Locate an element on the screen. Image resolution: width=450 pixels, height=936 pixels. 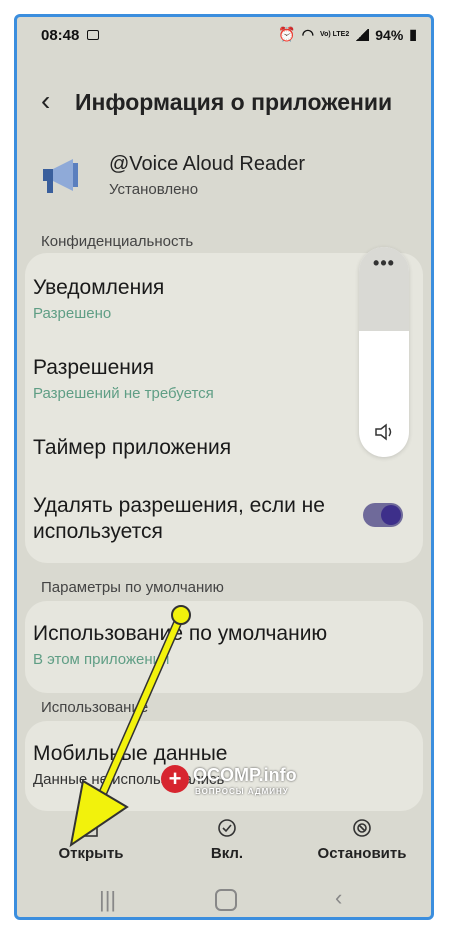
chevron-left-icon: ‹ is located at coordinates (45, 101).